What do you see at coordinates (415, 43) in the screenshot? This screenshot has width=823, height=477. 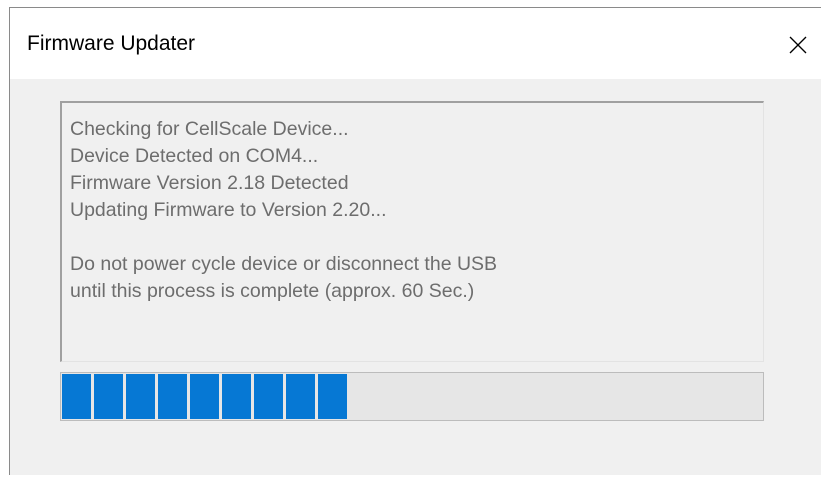 I see `title-bar: Firmware Updater` at bounding box center [415, 43].